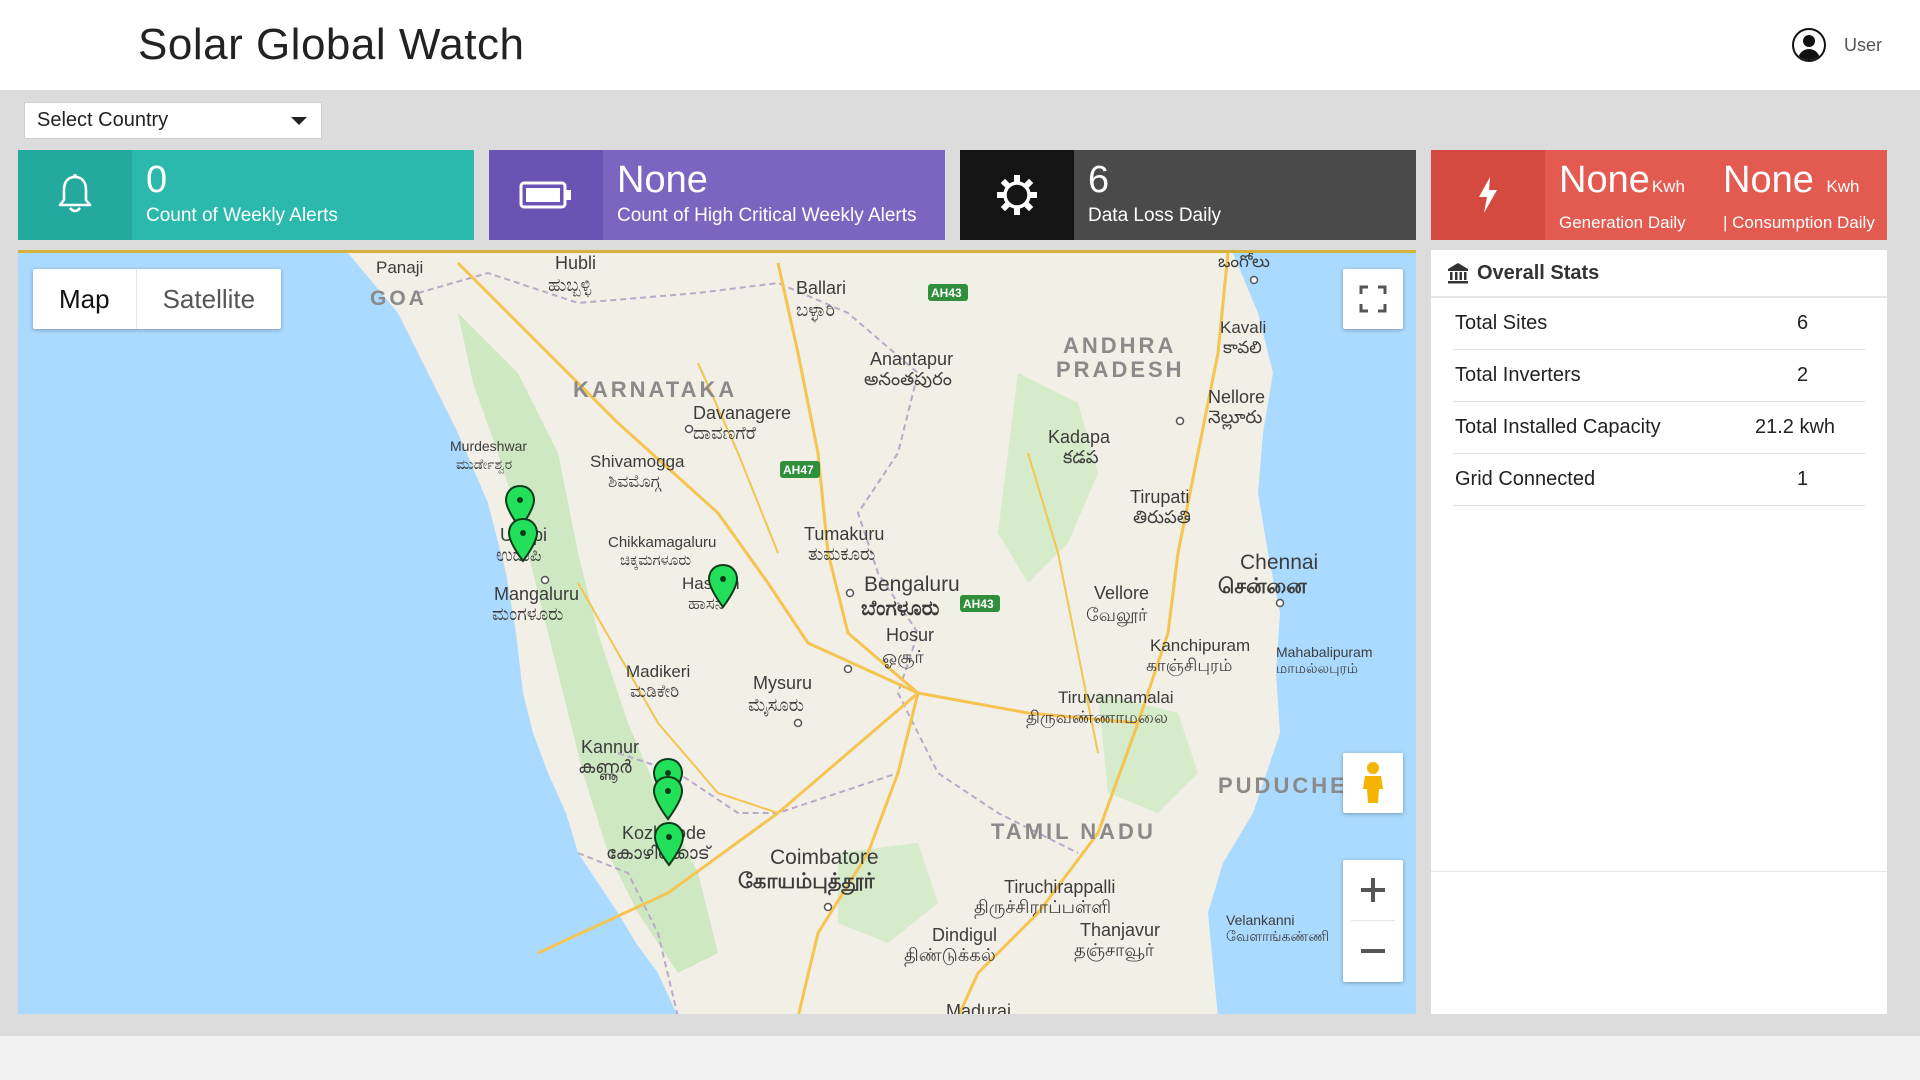 The height and width of the screenshot is (1080, 1920). I want to click on map-city-kadapa: Kadapa, so click(1079, 437).